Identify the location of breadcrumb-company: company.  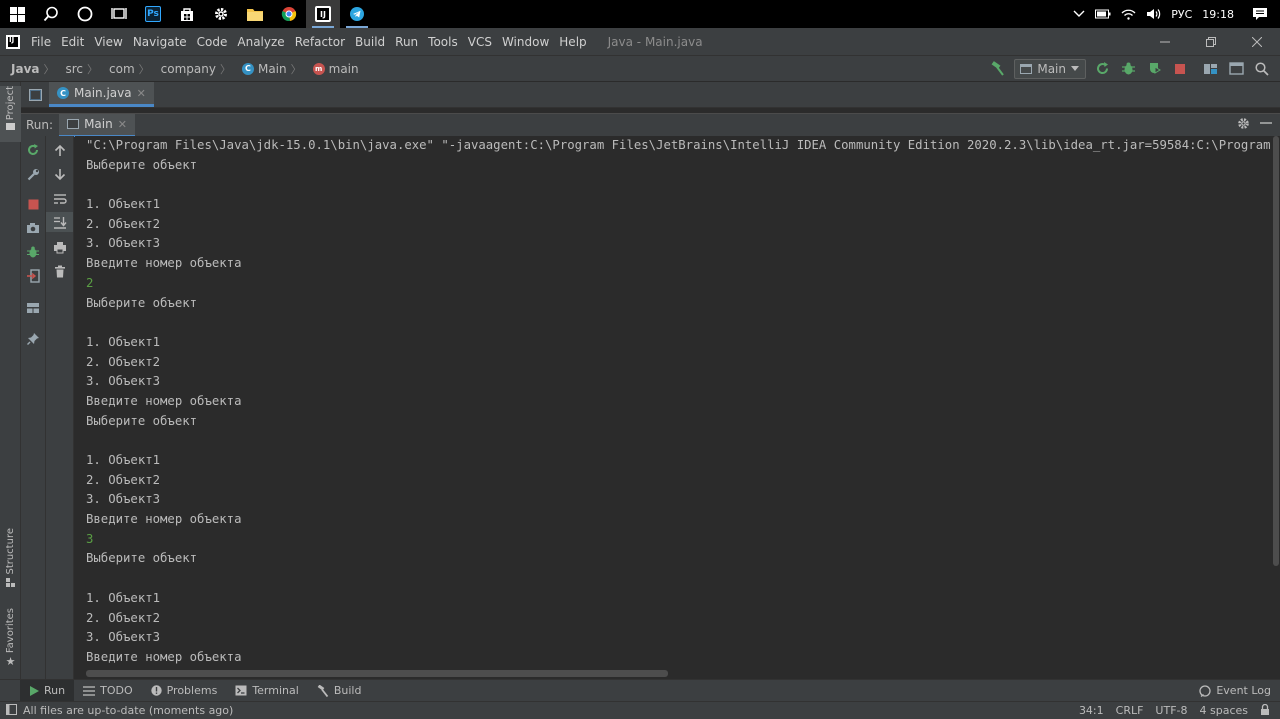
(185, 69).